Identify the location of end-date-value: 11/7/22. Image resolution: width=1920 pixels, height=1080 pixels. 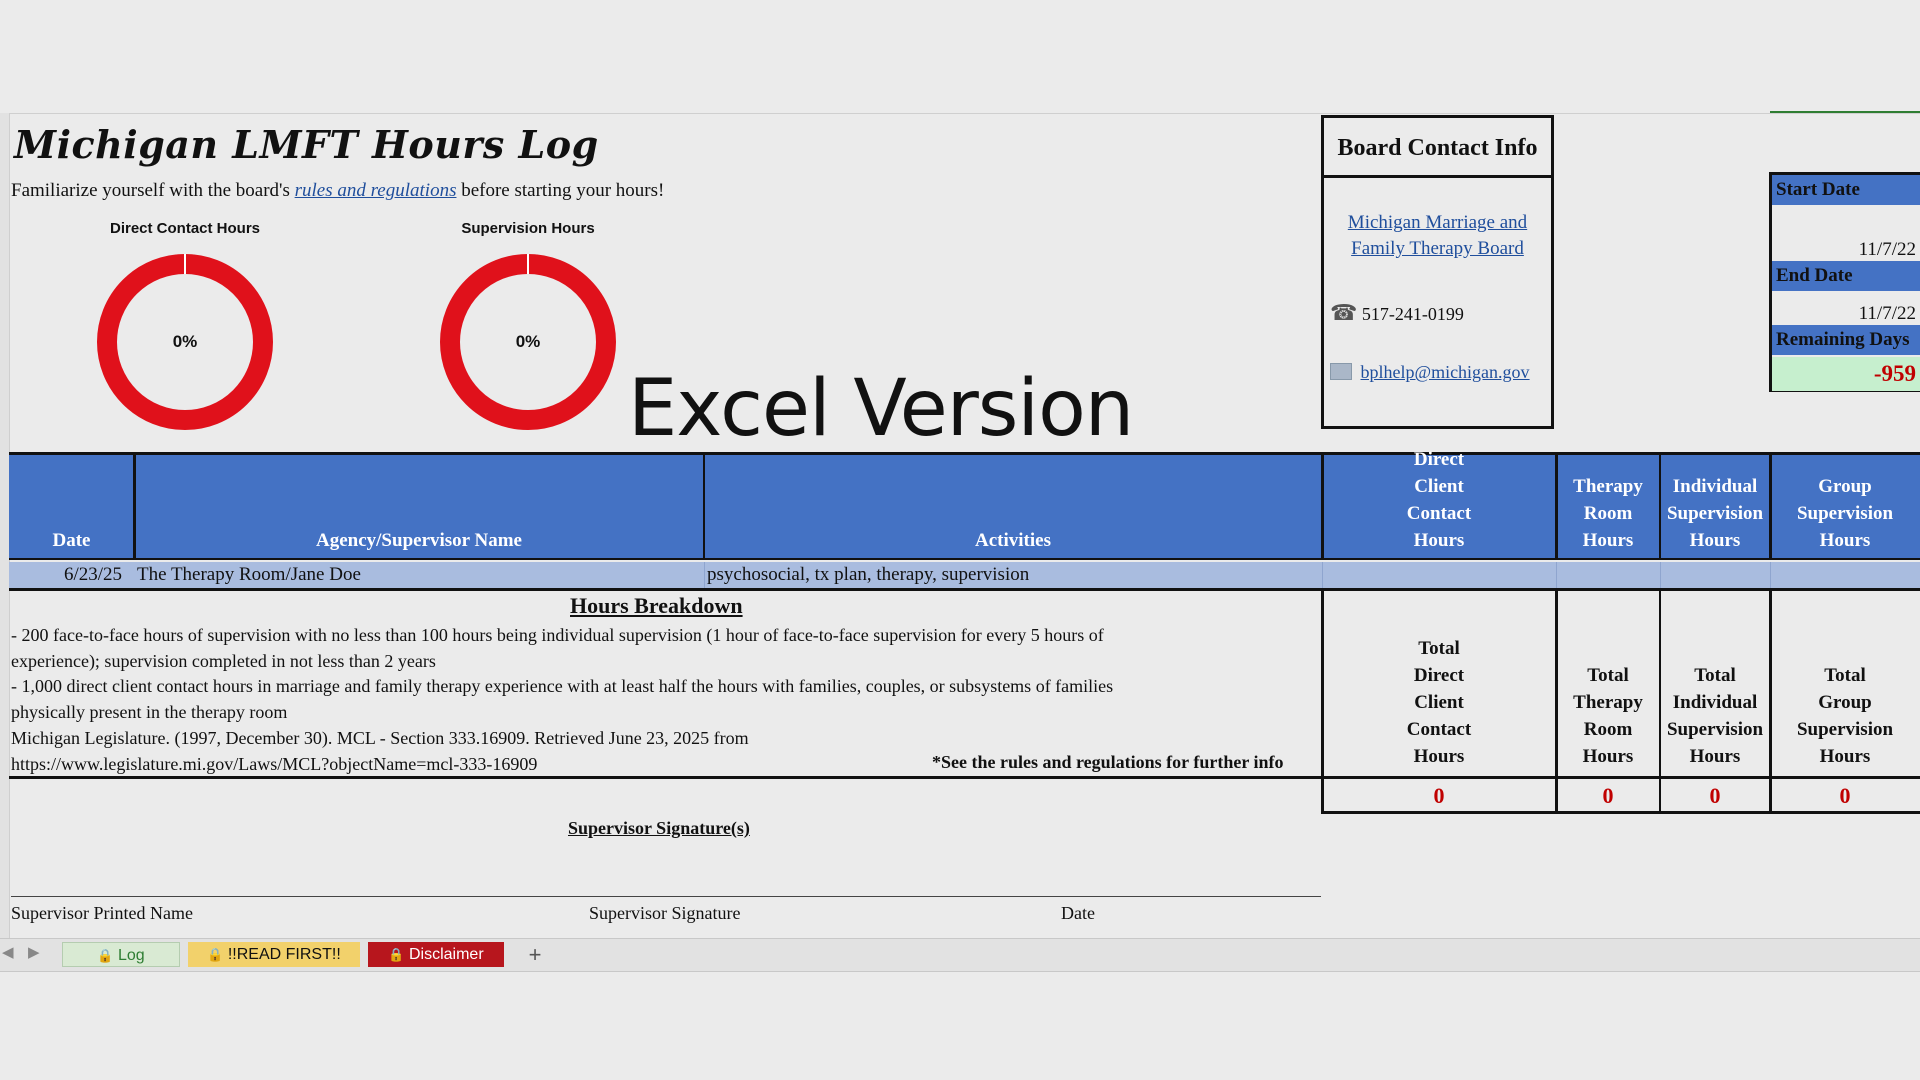
(1887, 314).